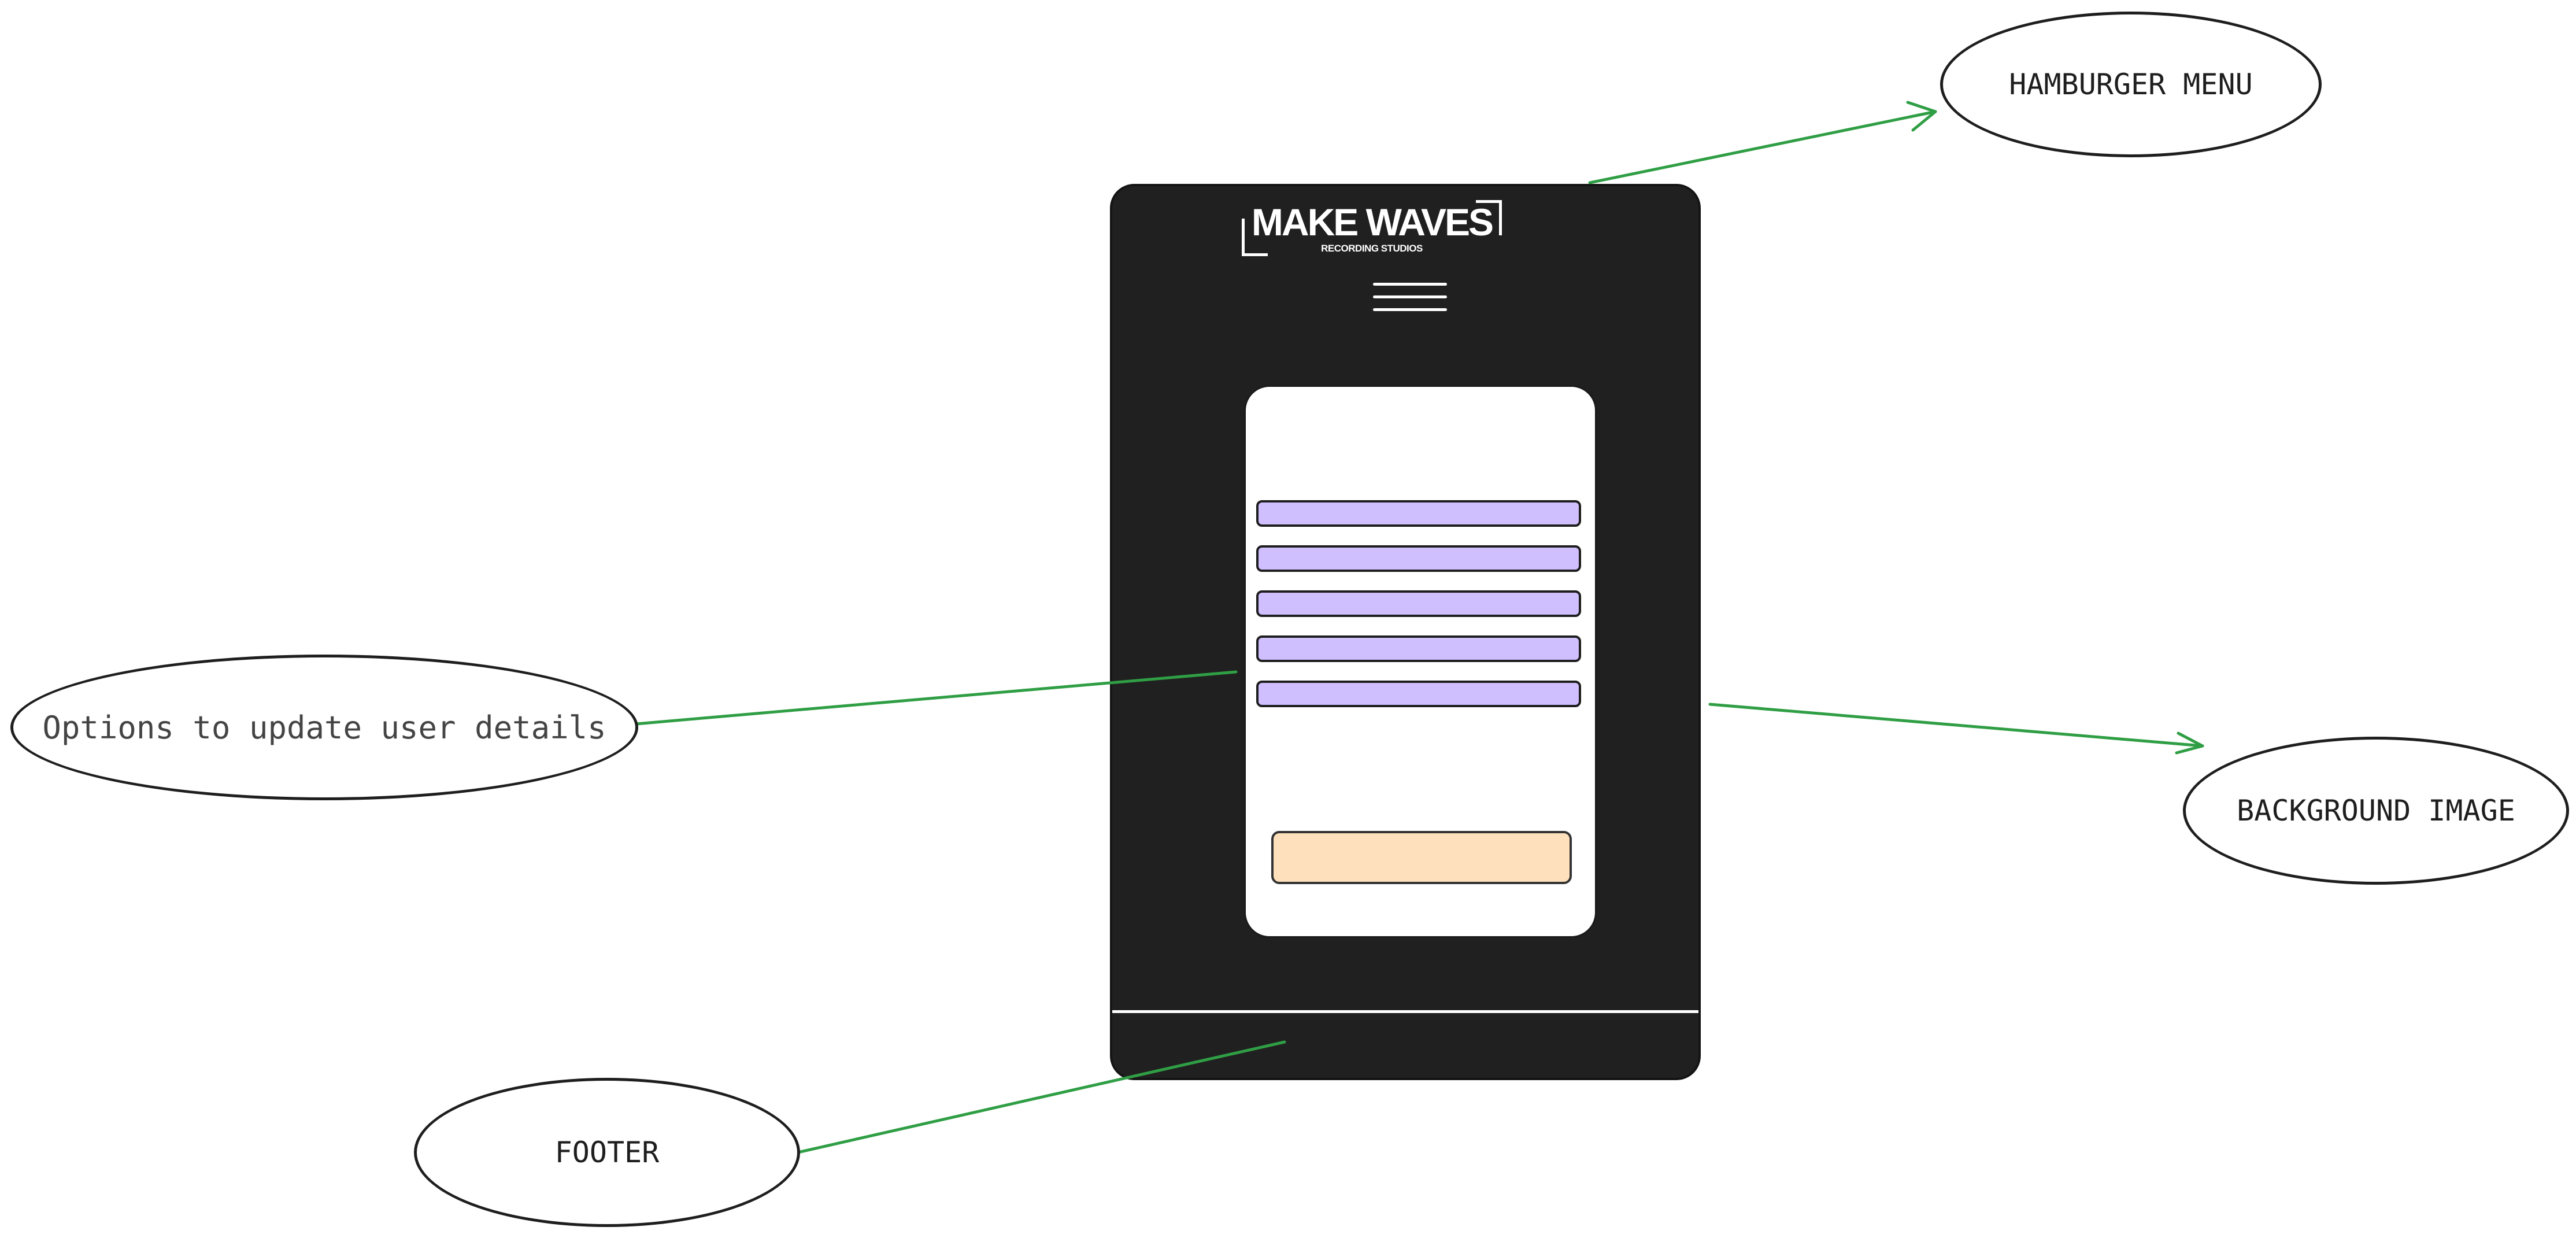 This screenshot has width=2576, height=1238. What do you see at coordinates (1373, 222) in the screenshot?
I see `logo-title: MAKE WAVES` at bounding box center [1373, 222].